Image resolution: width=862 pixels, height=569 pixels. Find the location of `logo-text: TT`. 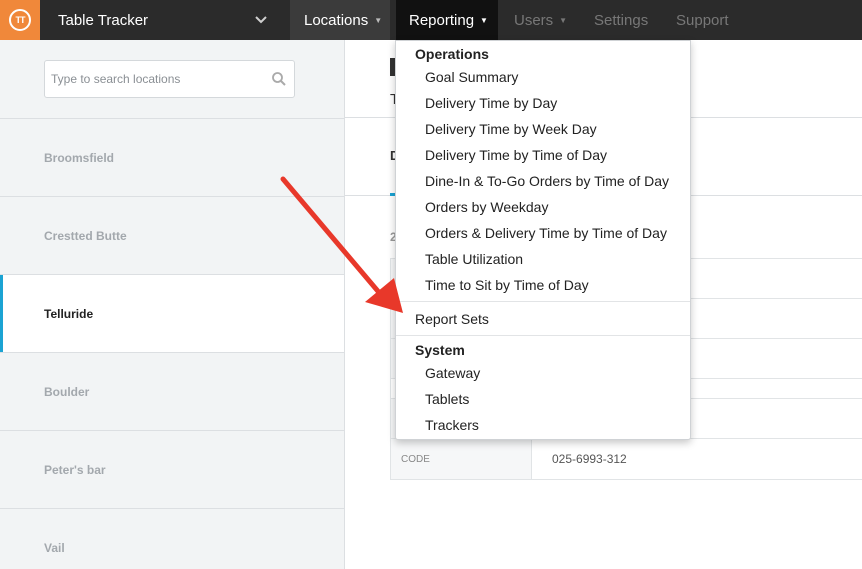

logo-text: TT is located at coordinates (20, 20).